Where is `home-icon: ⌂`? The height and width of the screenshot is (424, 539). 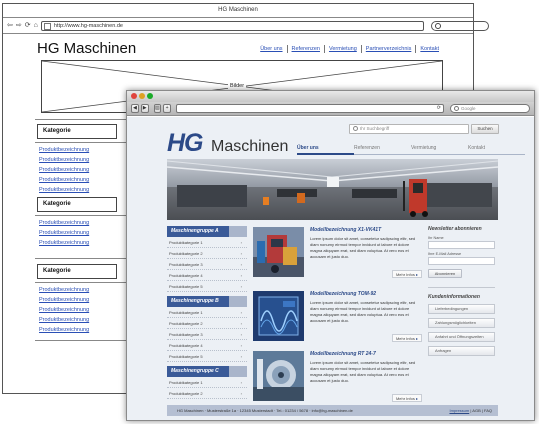 home-icon: ⌂ is located at coordinates (36, 26).